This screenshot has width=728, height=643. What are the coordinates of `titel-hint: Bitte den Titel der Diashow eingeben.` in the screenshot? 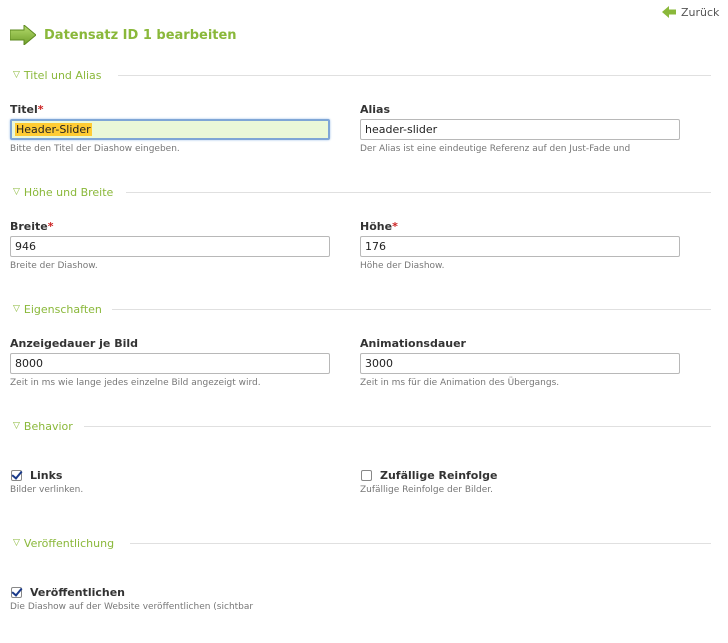 It's located at (95, 149).